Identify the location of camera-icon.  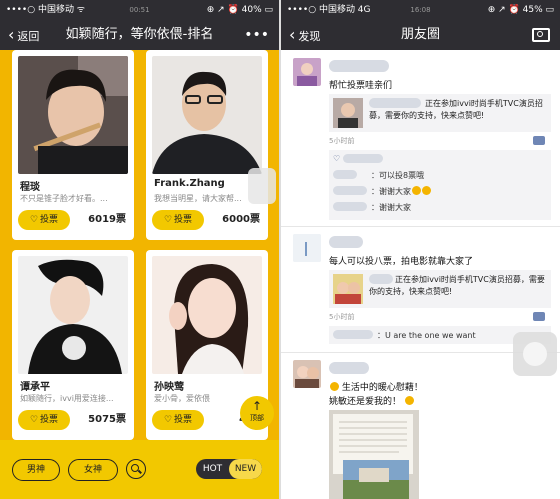
(541, 35).